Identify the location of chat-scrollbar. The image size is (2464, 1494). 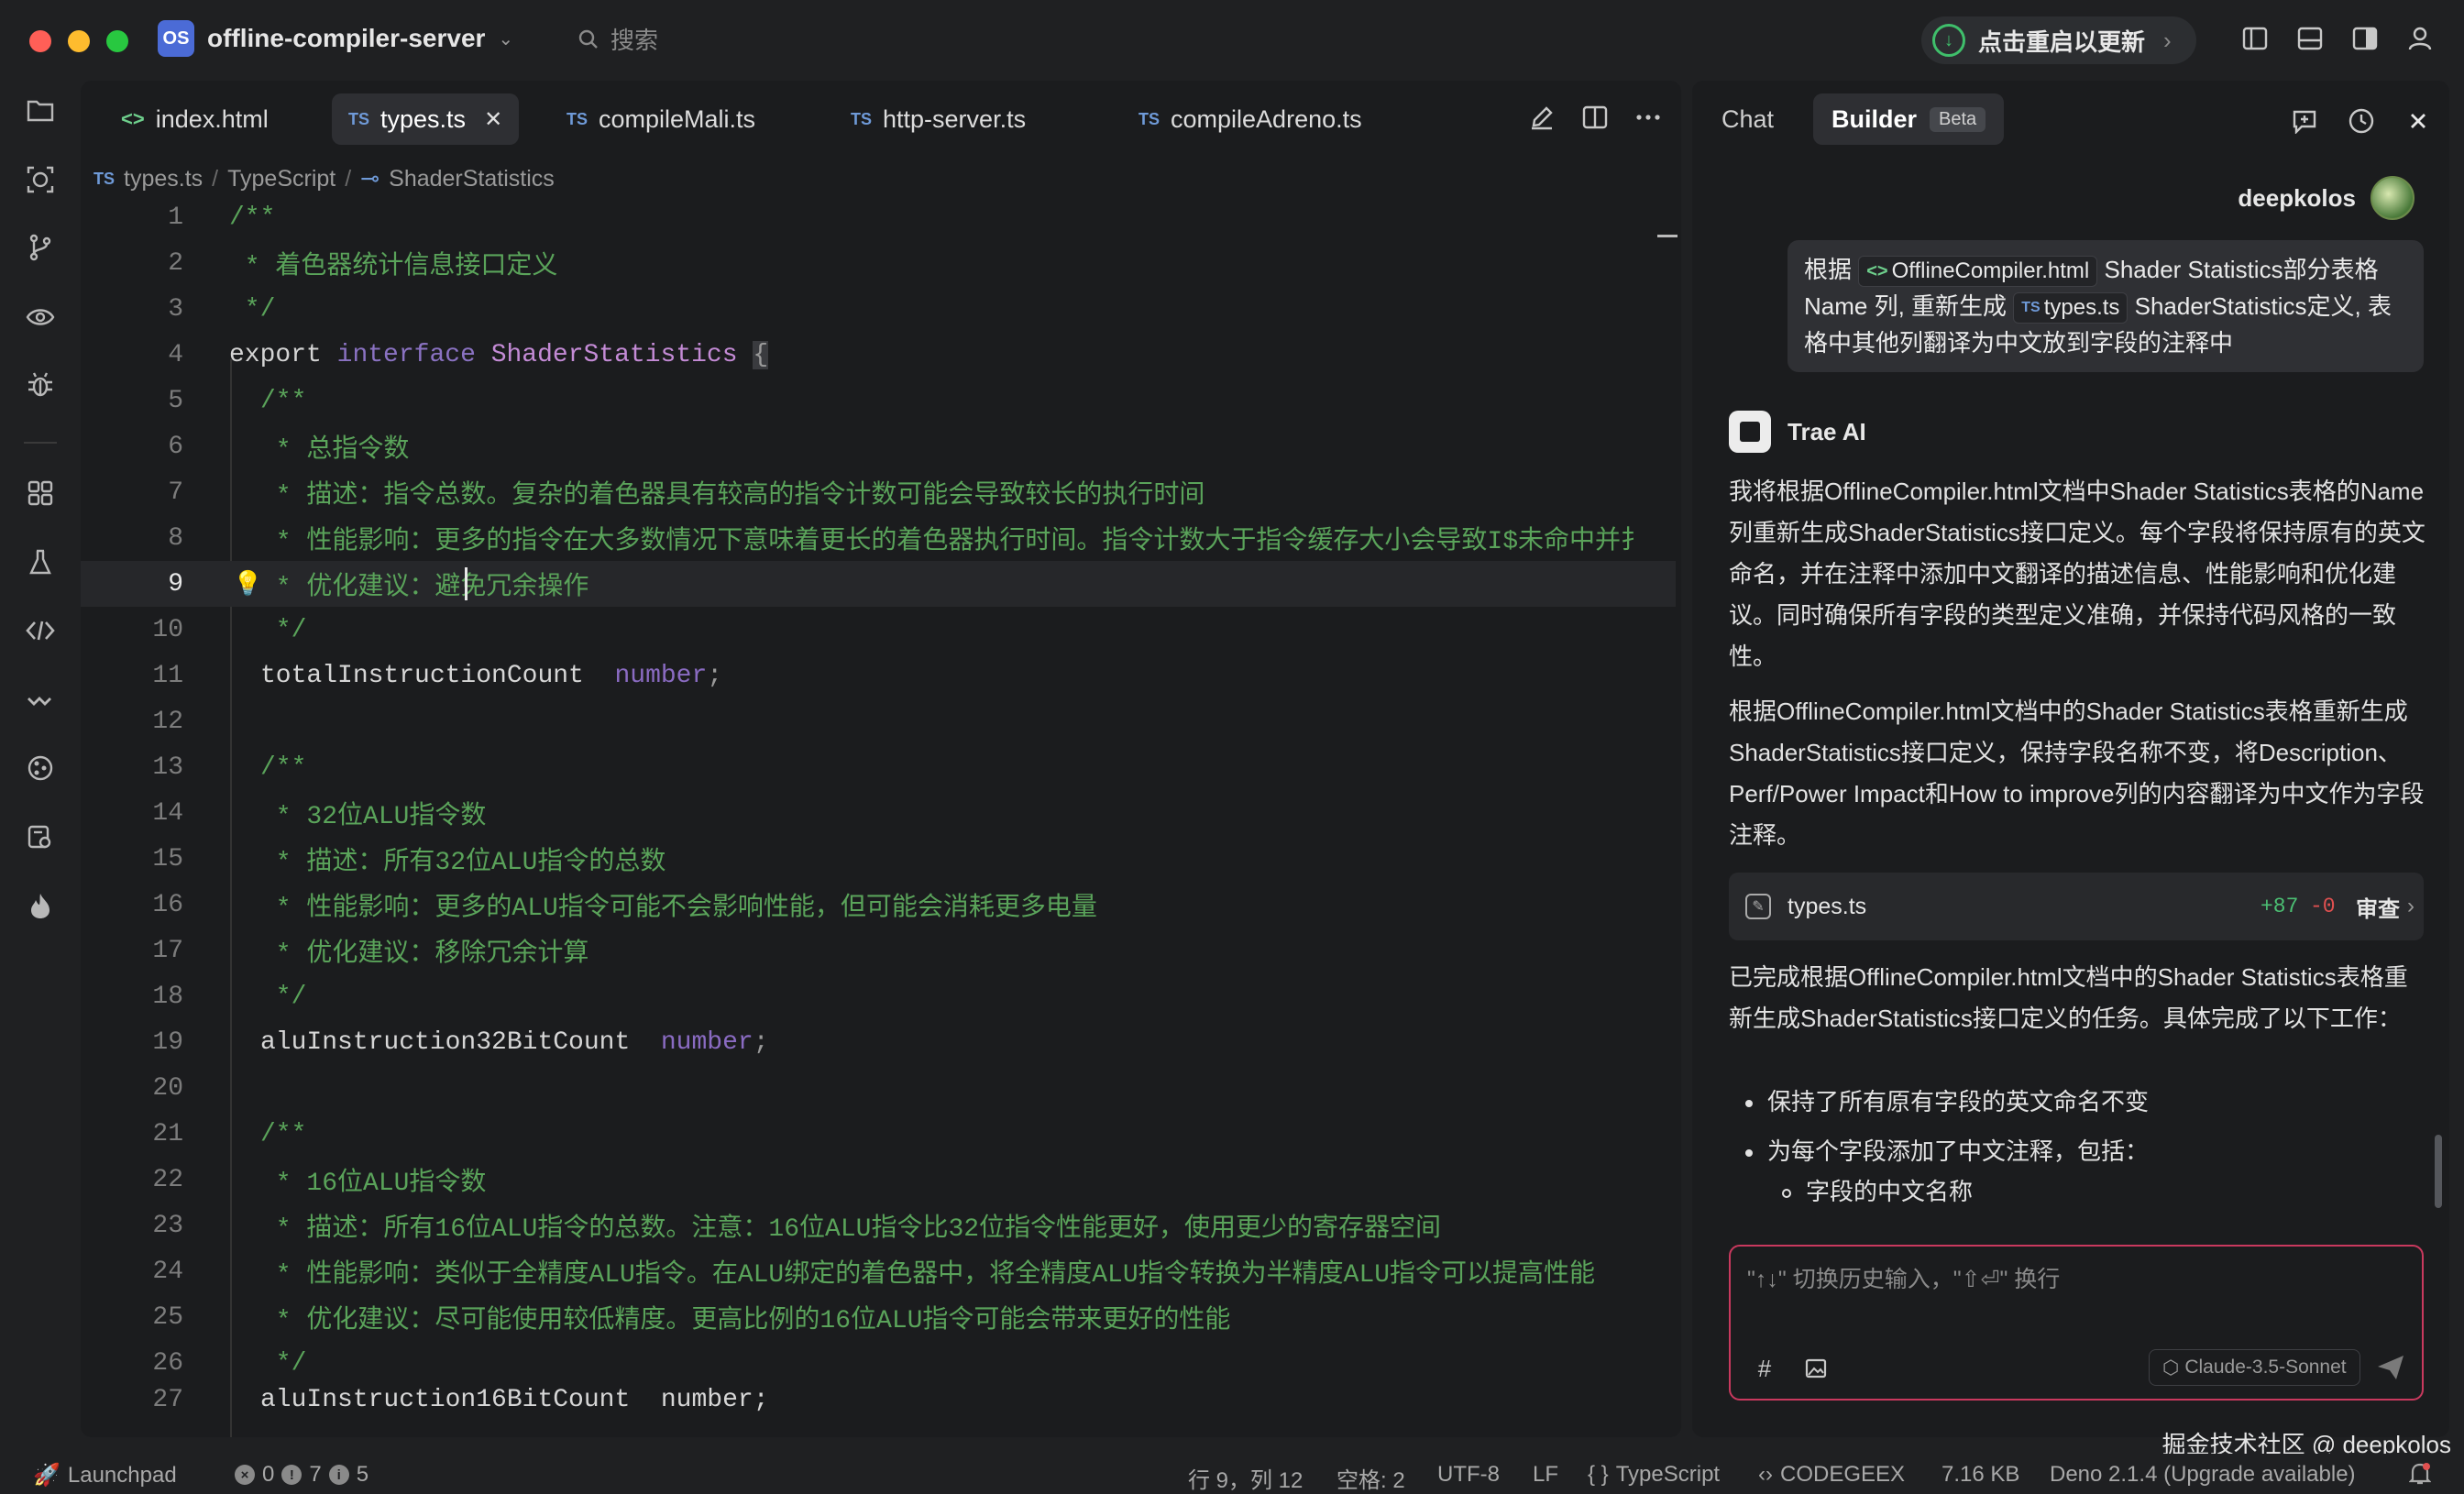
(2438, 1171).